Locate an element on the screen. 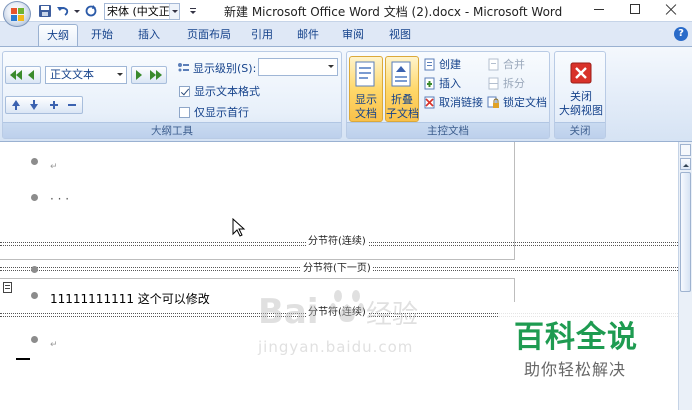 The width and height of the screenshot is (692, 410). scroll-thumb is located at coordinates (685, 232).